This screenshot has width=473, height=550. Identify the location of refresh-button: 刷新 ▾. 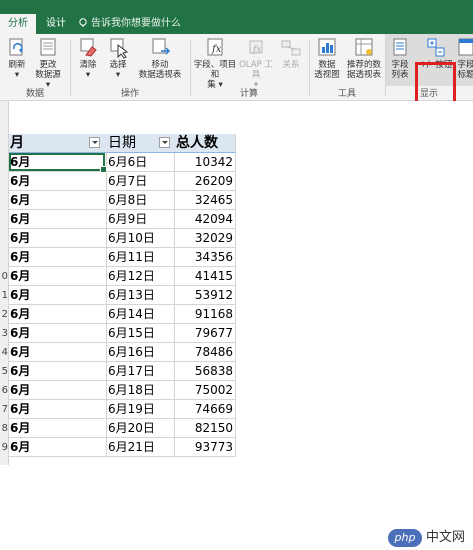
(17, 58).